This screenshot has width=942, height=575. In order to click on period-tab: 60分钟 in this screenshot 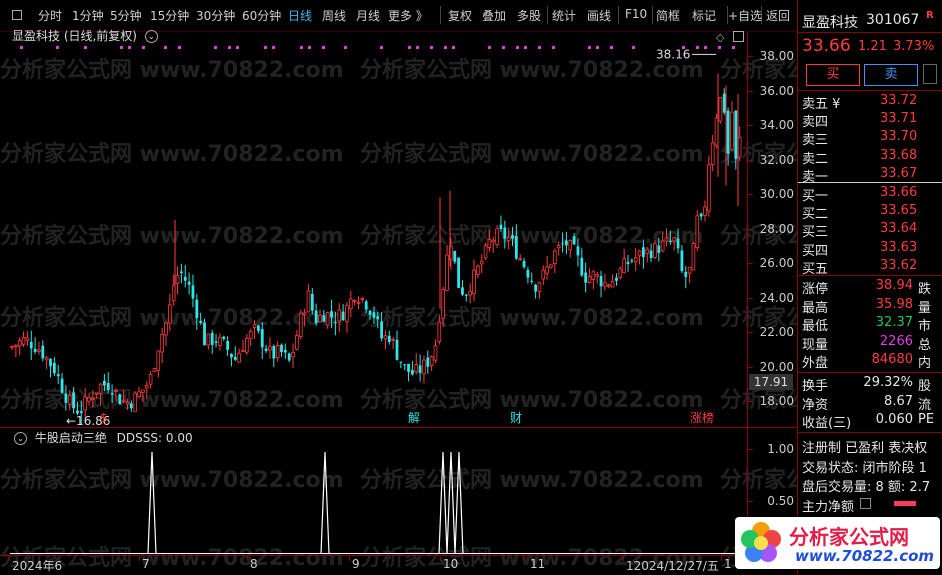, I will do `click(261, 15)`.